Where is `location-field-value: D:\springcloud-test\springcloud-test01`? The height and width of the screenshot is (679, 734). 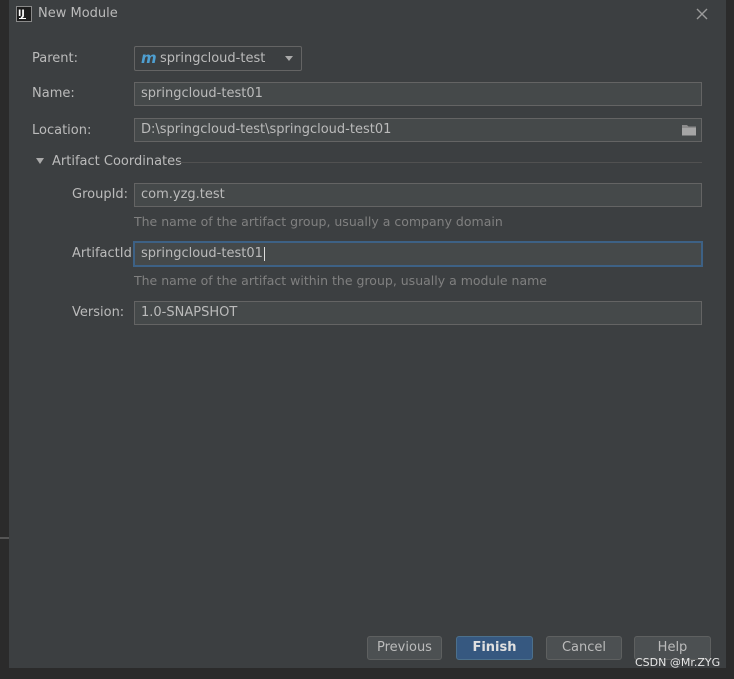
location-field-value: D:\springcloud-test\springcloud-test01 is located at coordinates (266, 129).